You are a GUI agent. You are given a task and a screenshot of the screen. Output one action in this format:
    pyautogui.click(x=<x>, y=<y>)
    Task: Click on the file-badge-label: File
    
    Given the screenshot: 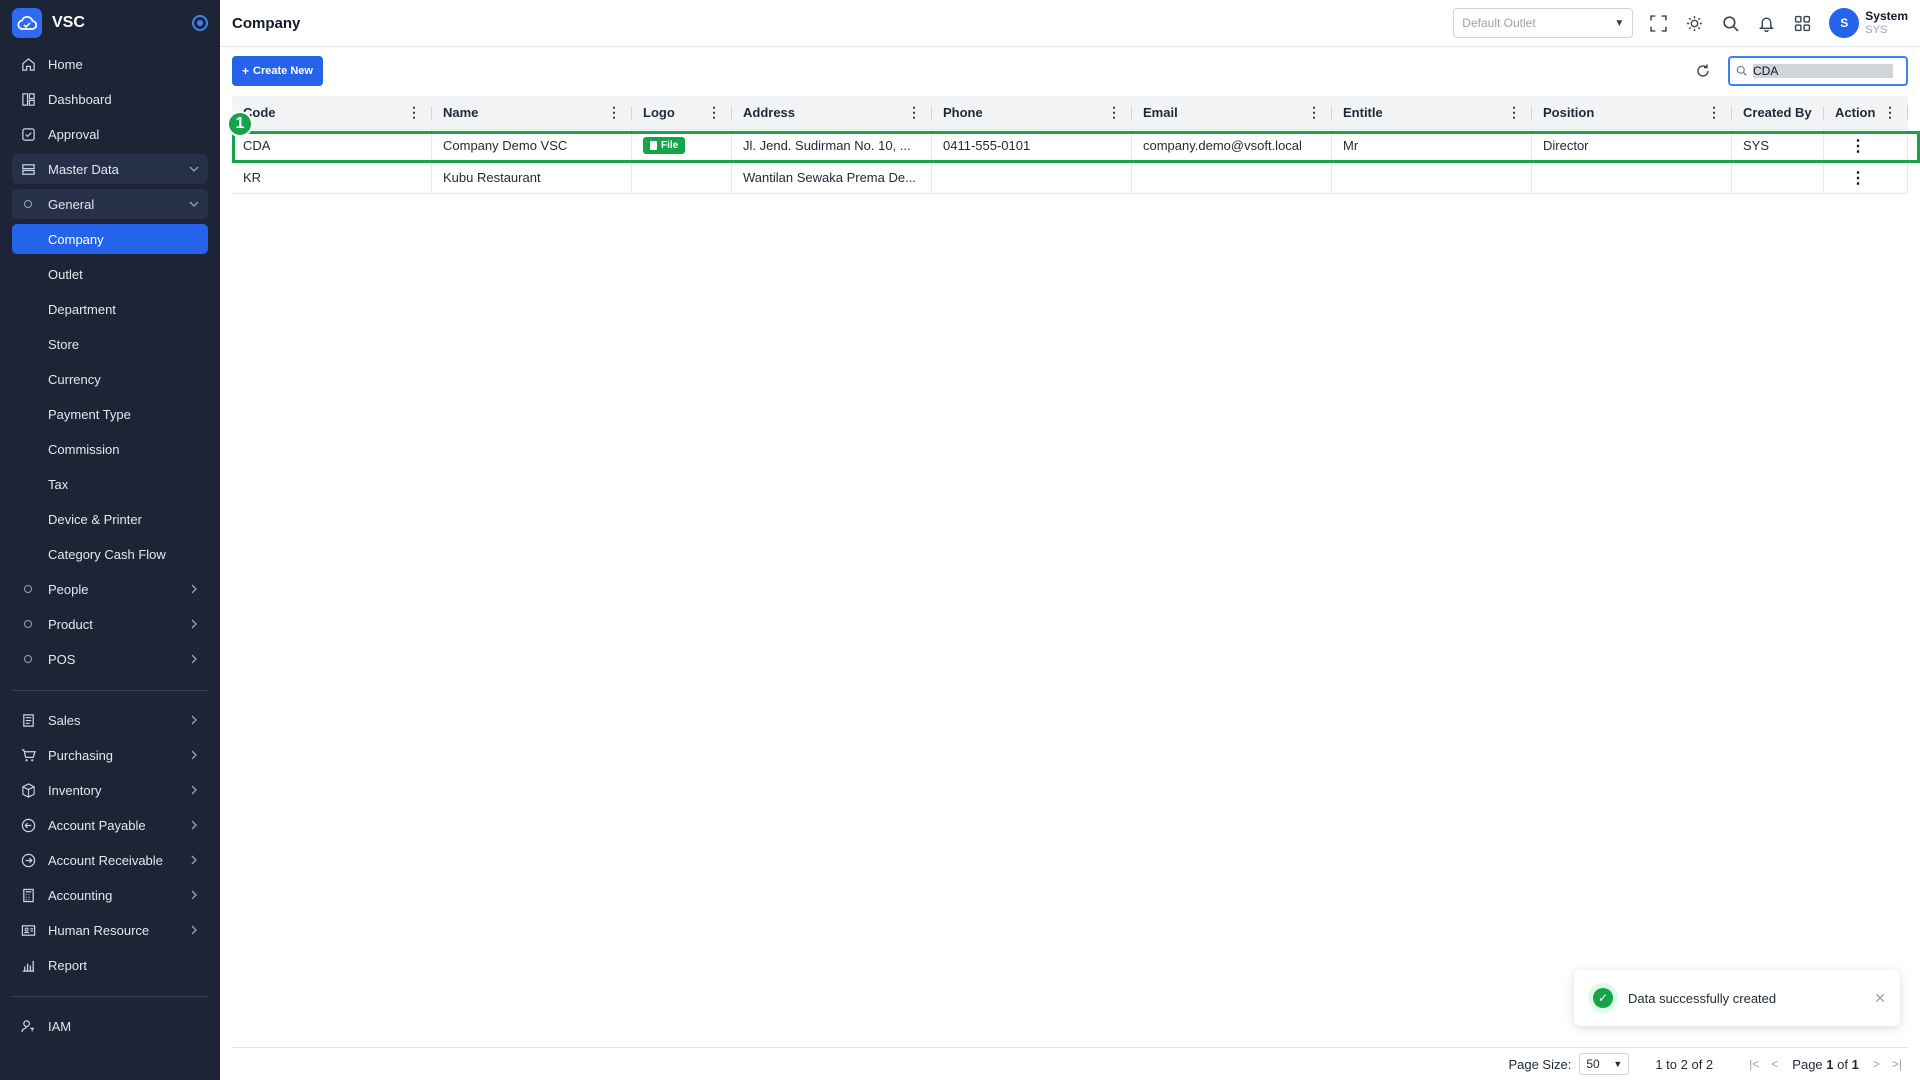 What is the action you would take?
    pyautogui.click(x=670, y=145)
    